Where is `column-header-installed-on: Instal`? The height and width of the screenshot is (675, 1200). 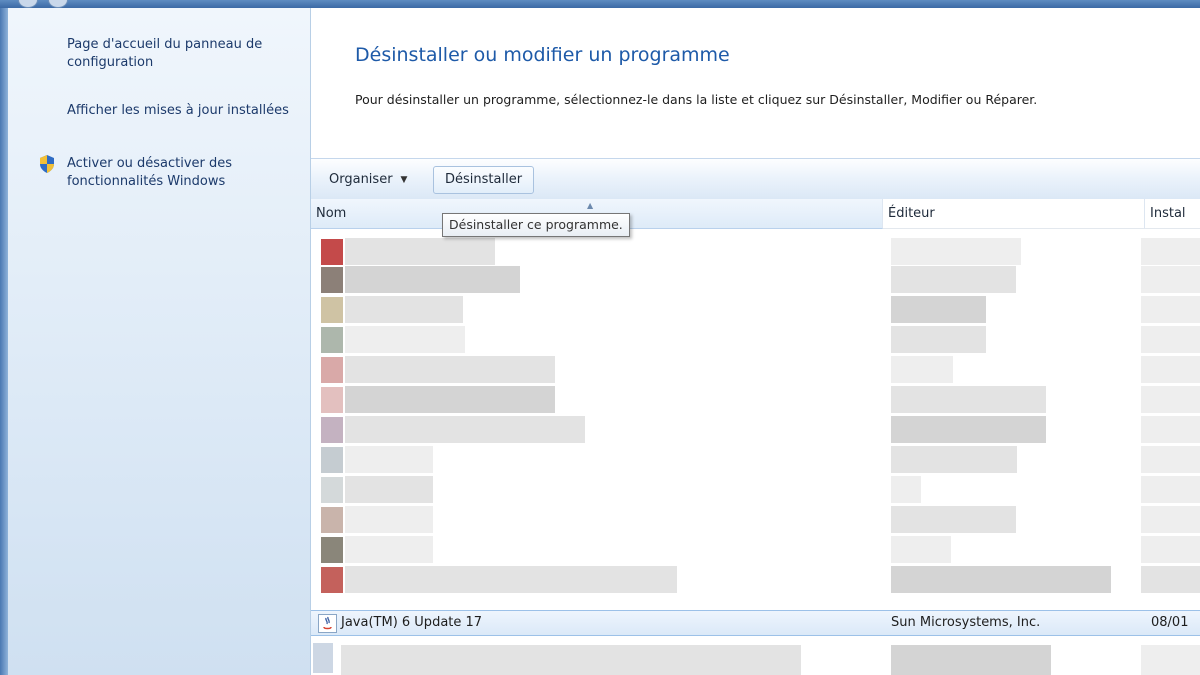 column-header-installed-on: Instal is located at coordinates (1172, 214).